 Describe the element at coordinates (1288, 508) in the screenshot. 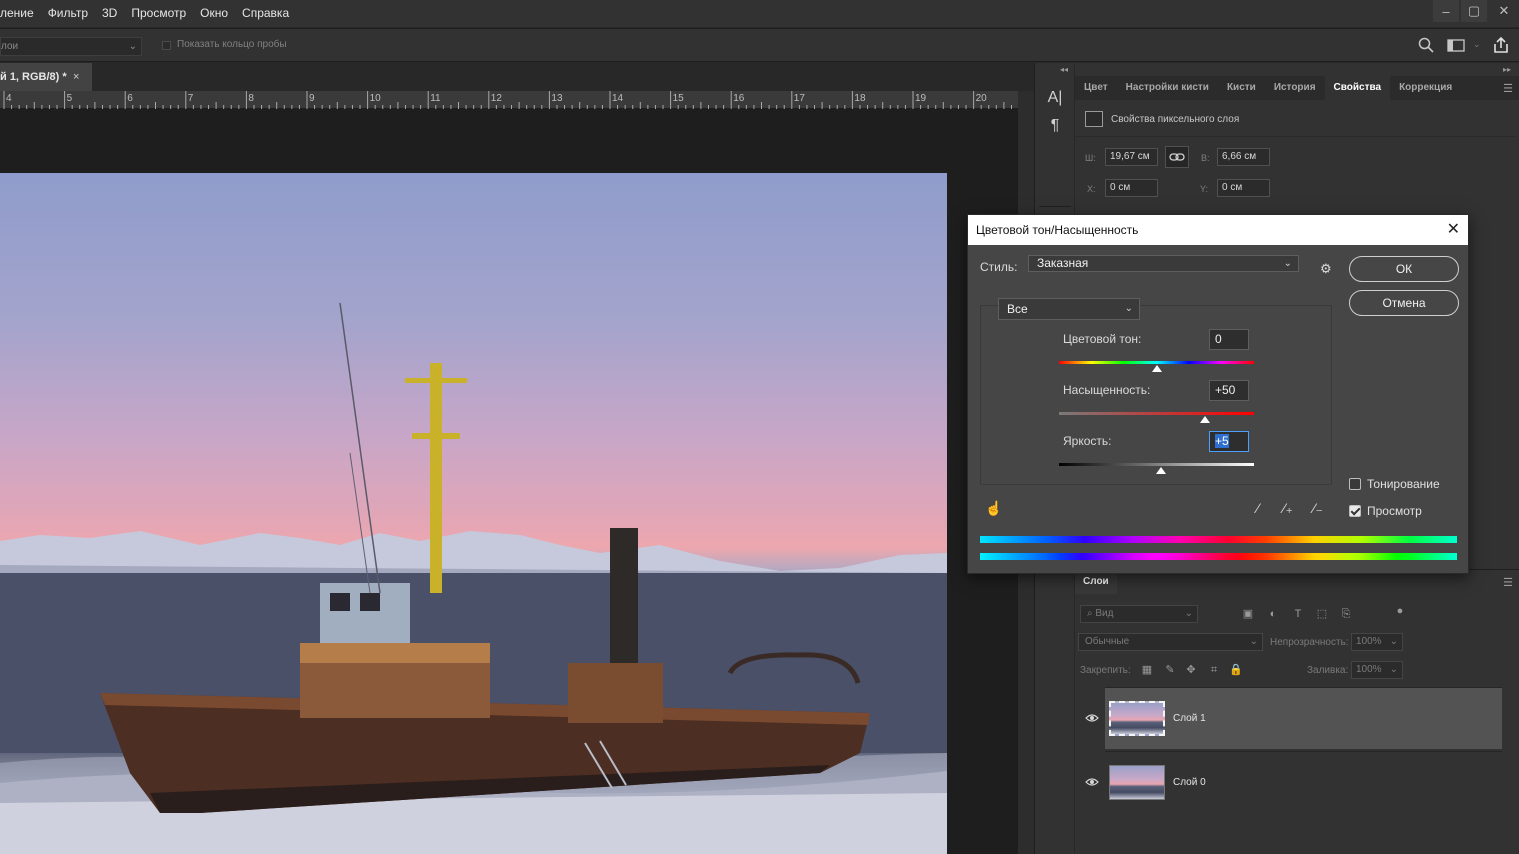

I see `eyedropper-plus-icon: ⁄₊` at that location.